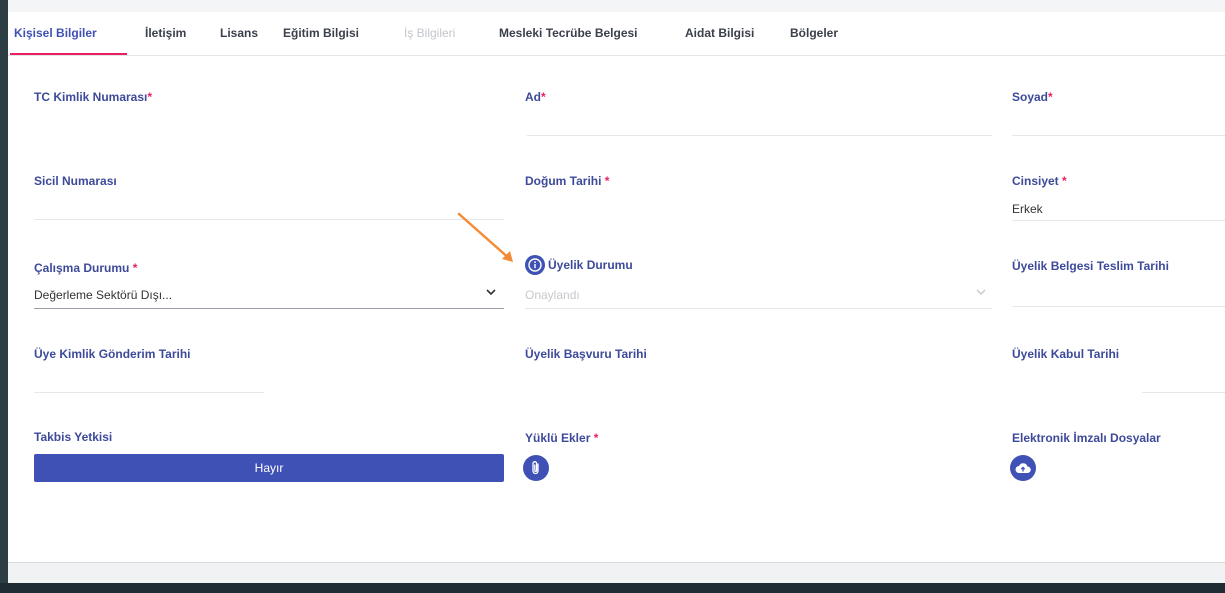 Image resolution: width=1225 pixels, height=593 pixels. I want to click on uyelik-durumu-label: Üyelik Durumu, so click(590, 265).